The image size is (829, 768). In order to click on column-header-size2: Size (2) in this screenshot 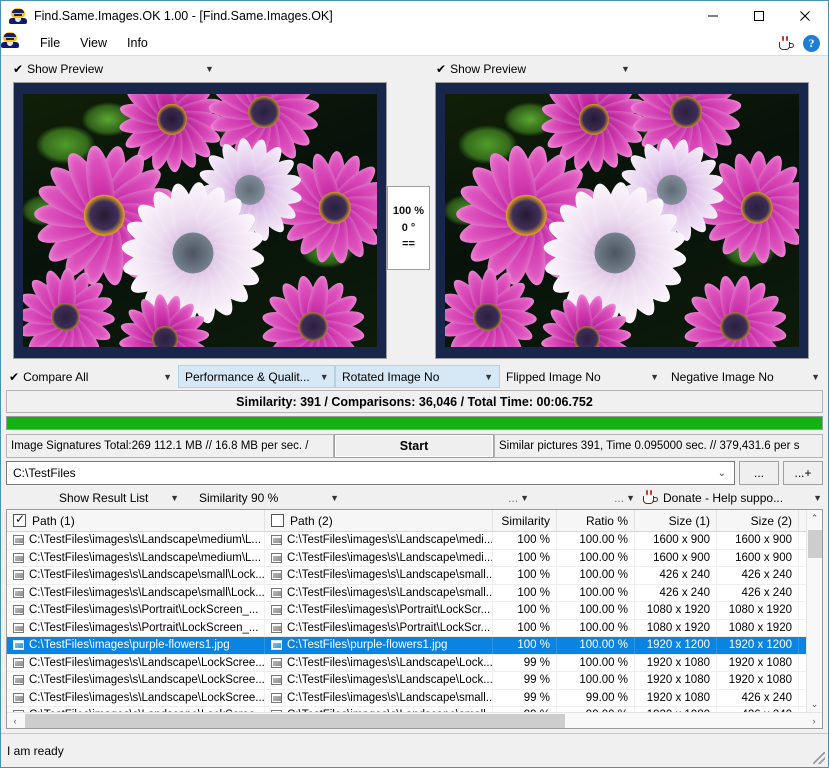, I will do `click(758, 520)`.